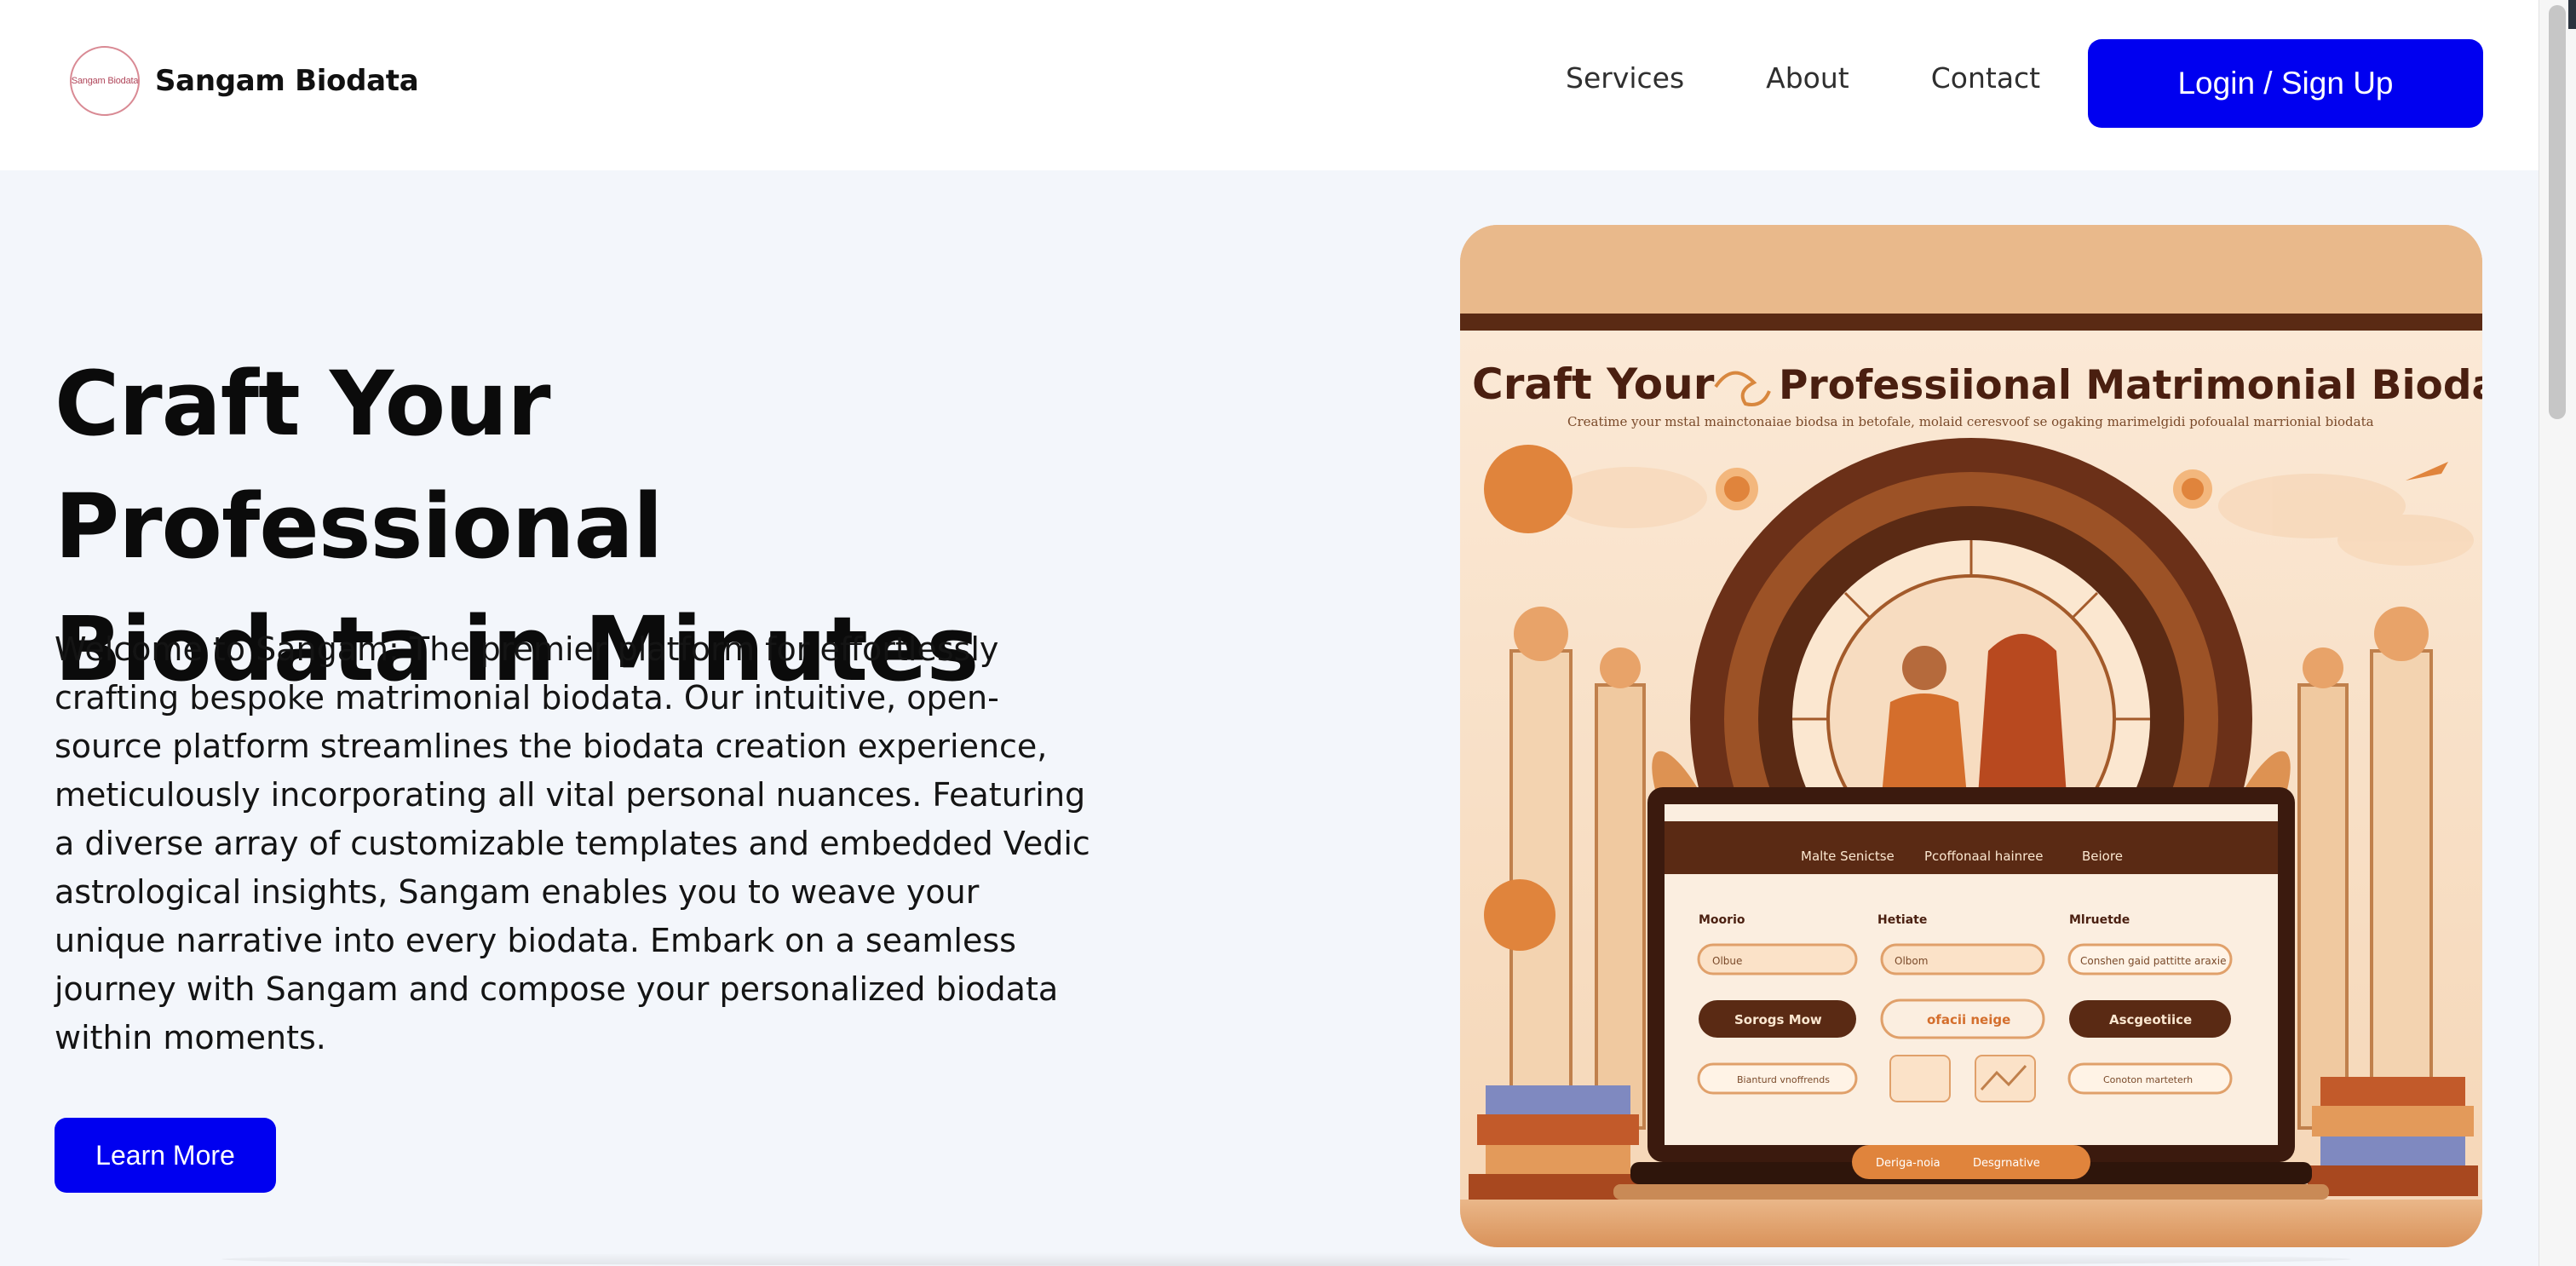 Image resolution: width=2576 pixels, height=1266 pixels. I want to click on laptop-input-value-2: Olbom, so click(1912, 961).